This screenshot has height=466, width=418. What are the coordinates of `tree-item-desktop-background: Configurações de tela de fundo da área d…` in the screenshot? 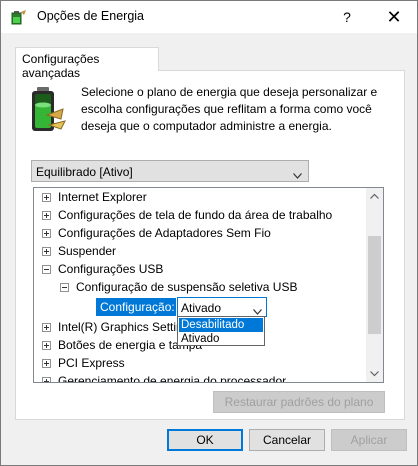 It's located at (200, 215).